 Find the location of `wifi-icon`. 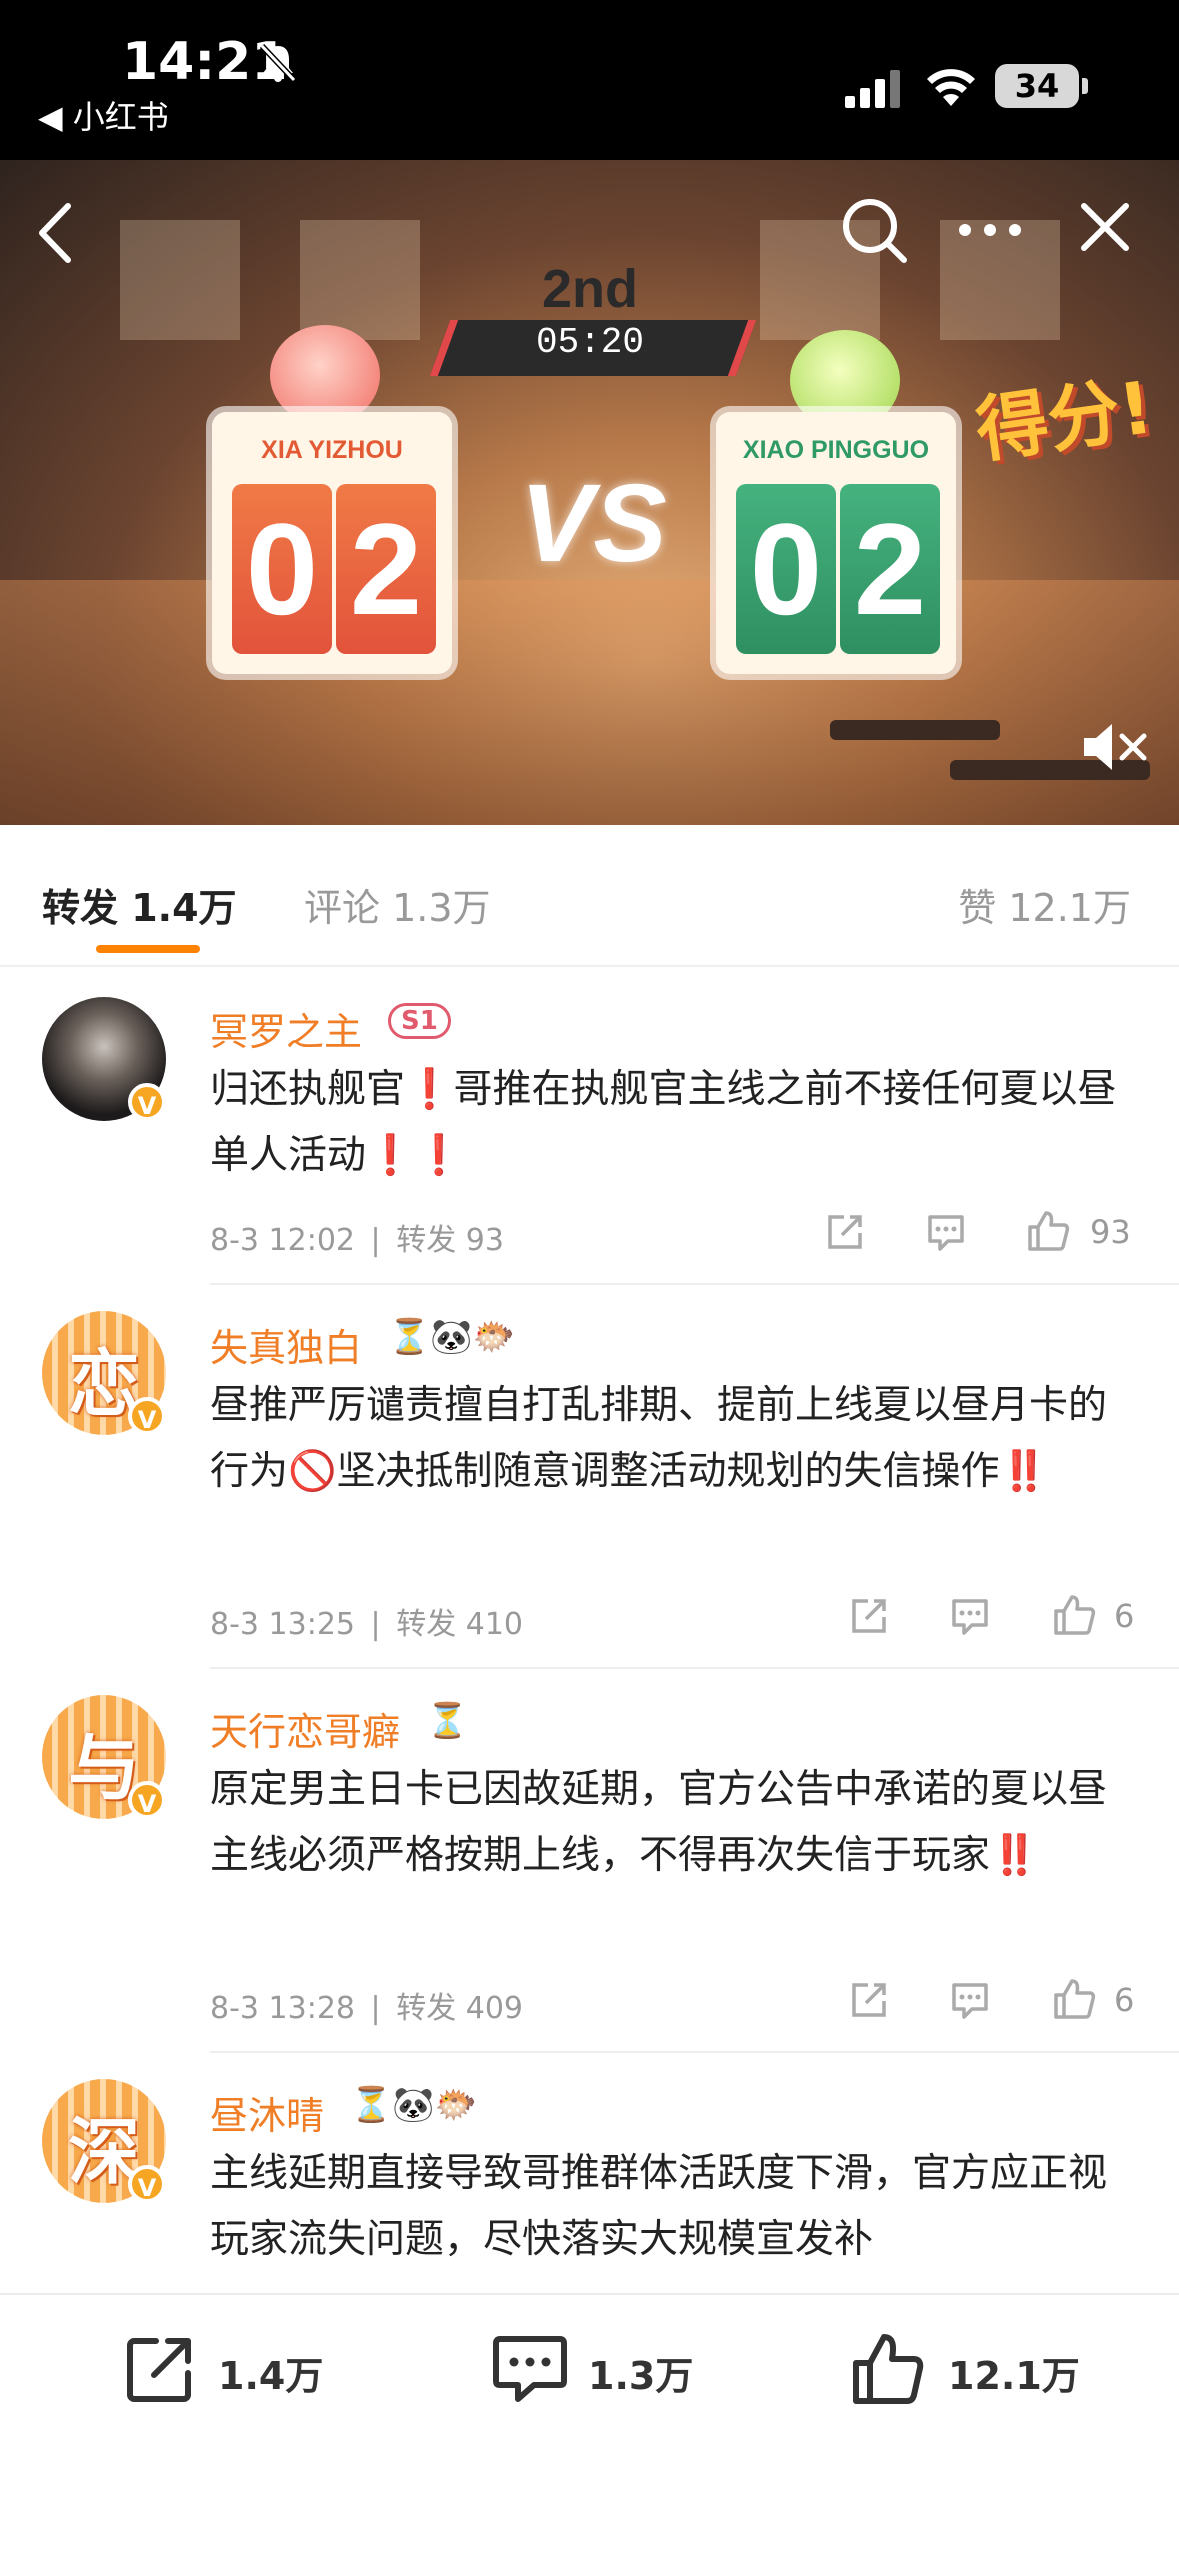

wifi-icon is located at coordinates (951, 87).